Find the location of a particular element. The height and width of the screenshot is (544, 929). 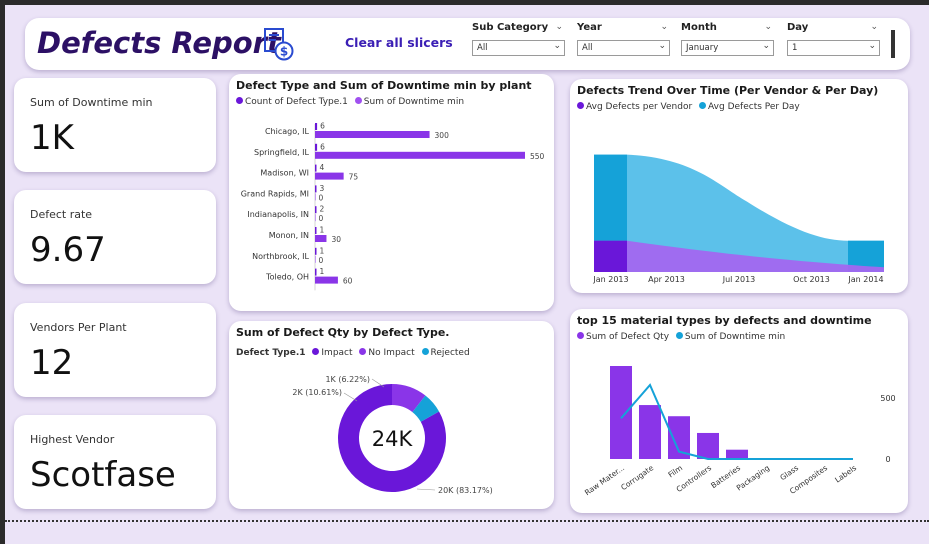

kpi-card-highest-vendor: Highest Vendor Scotfase is located at coordinates (115, 462).